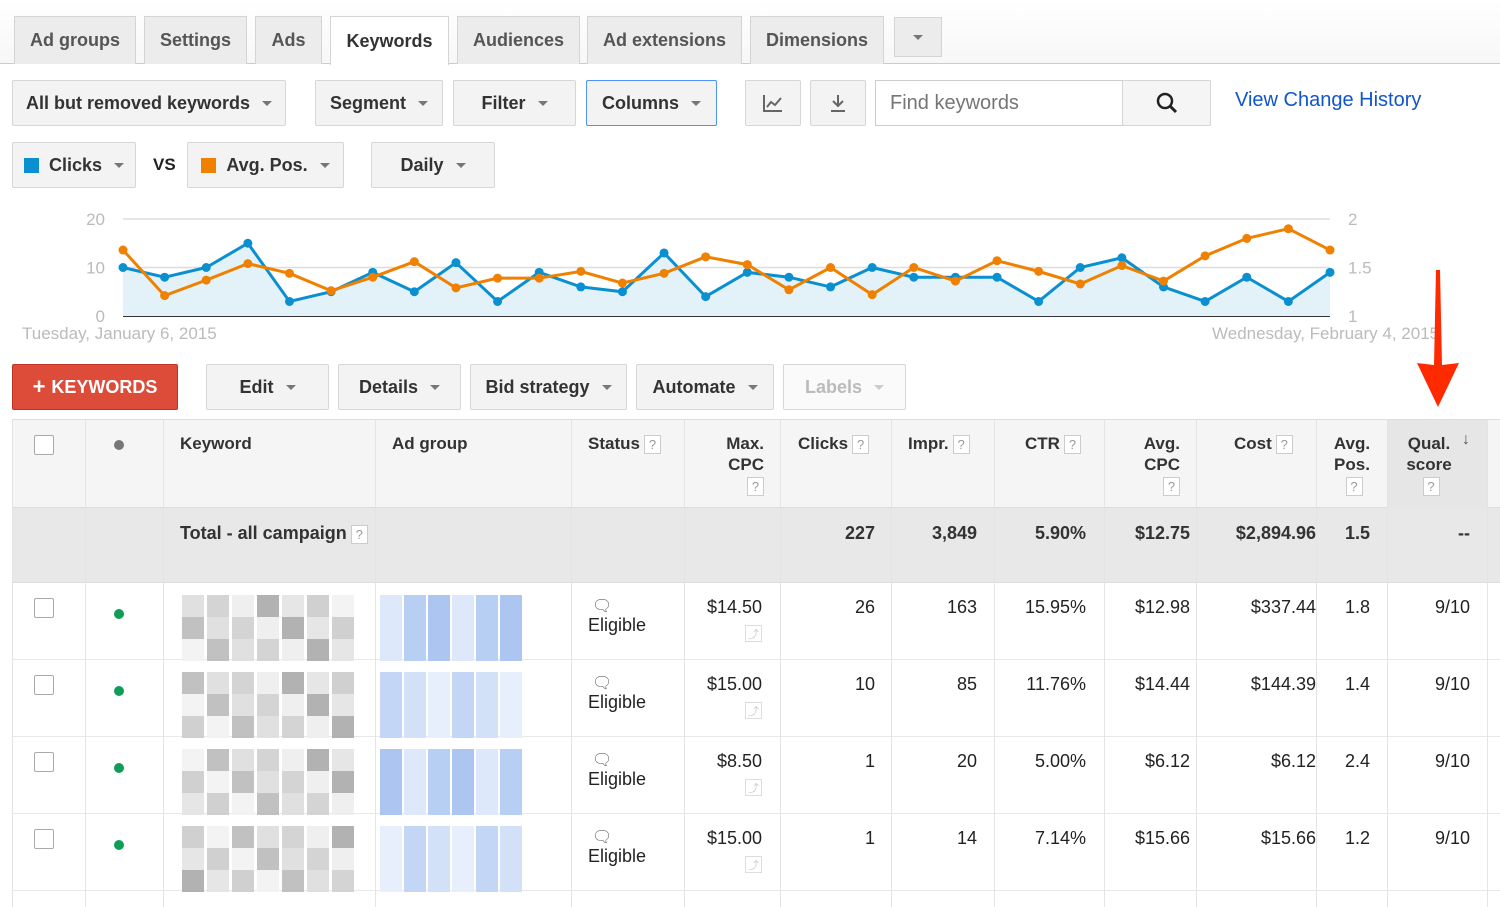 The height and width of the screenshot is (907, 1500). Describe the element at coordinates (1053, 444) in the screenshot. I see `header-ctr: CTR?` at that location.